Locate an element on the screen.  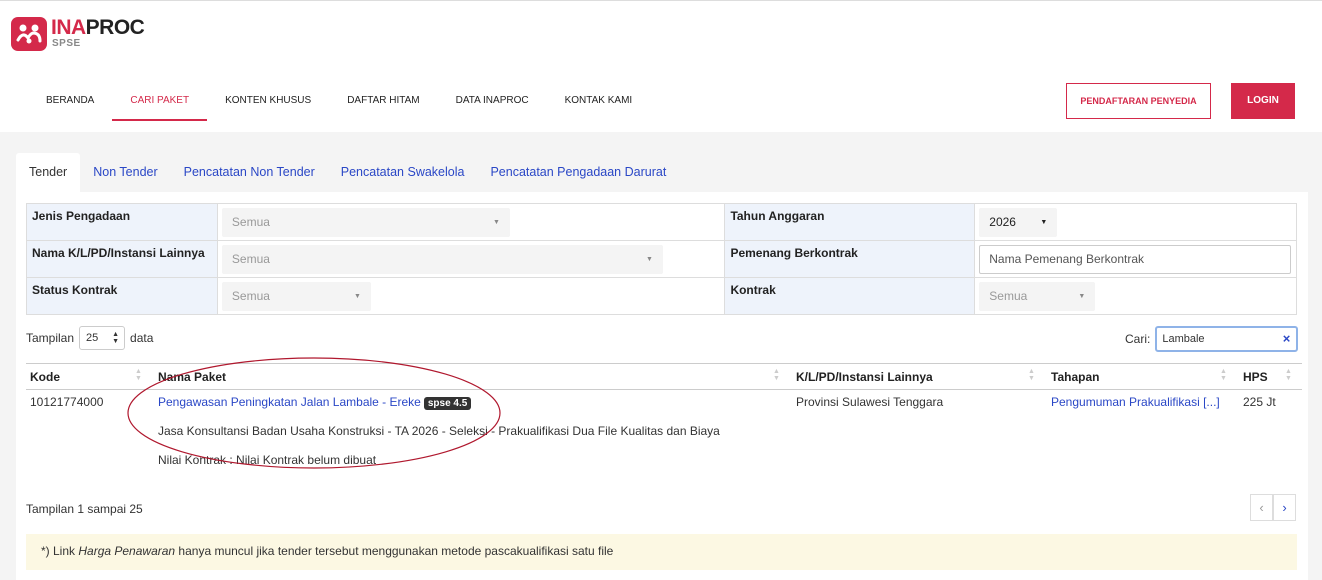
kontrak-select: Semua ▼ is located at coordinates (1037, 296).